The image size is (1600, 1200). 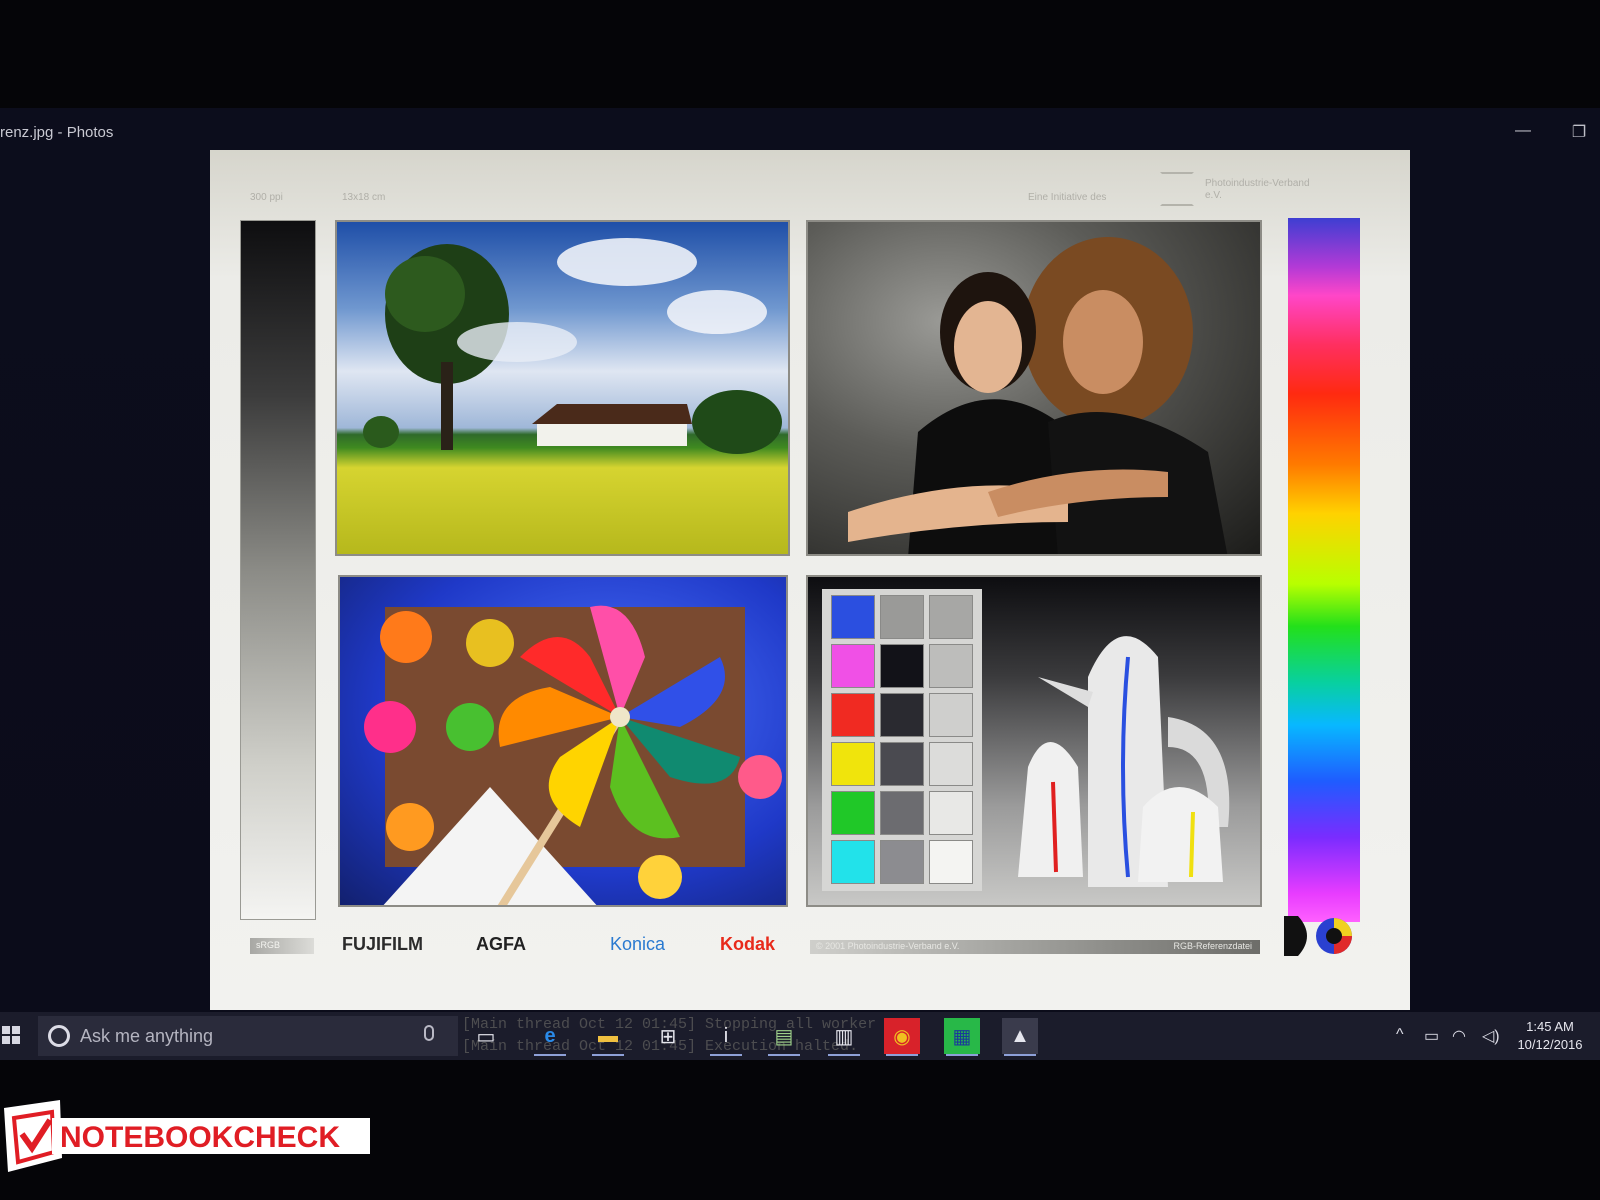 I want to click on initiative-label: Eine Initiative des, so click(x=1067, y=197).